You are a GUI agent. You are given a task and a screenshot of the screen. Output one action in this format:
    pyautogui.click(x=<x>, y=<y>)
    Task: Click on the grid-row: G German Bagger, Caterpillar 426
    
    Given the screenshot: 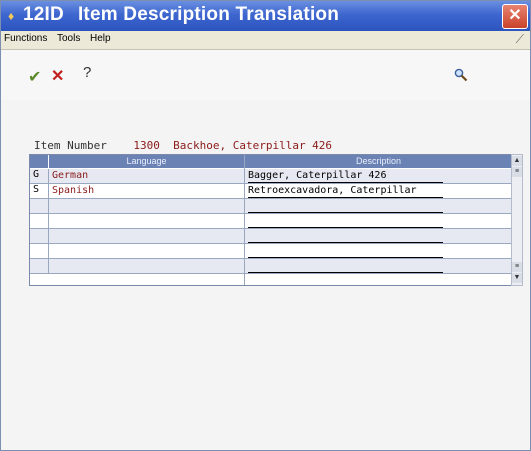 What is the action you would take?
    pyautogui.click(x=271, y=176)
    